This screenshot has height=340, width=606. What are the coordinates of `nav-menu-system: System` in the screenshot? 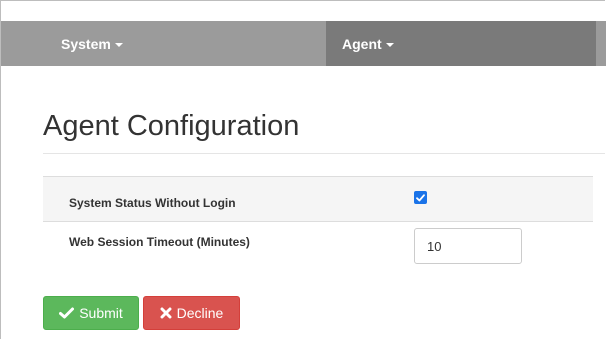 It's located at (163, 43).